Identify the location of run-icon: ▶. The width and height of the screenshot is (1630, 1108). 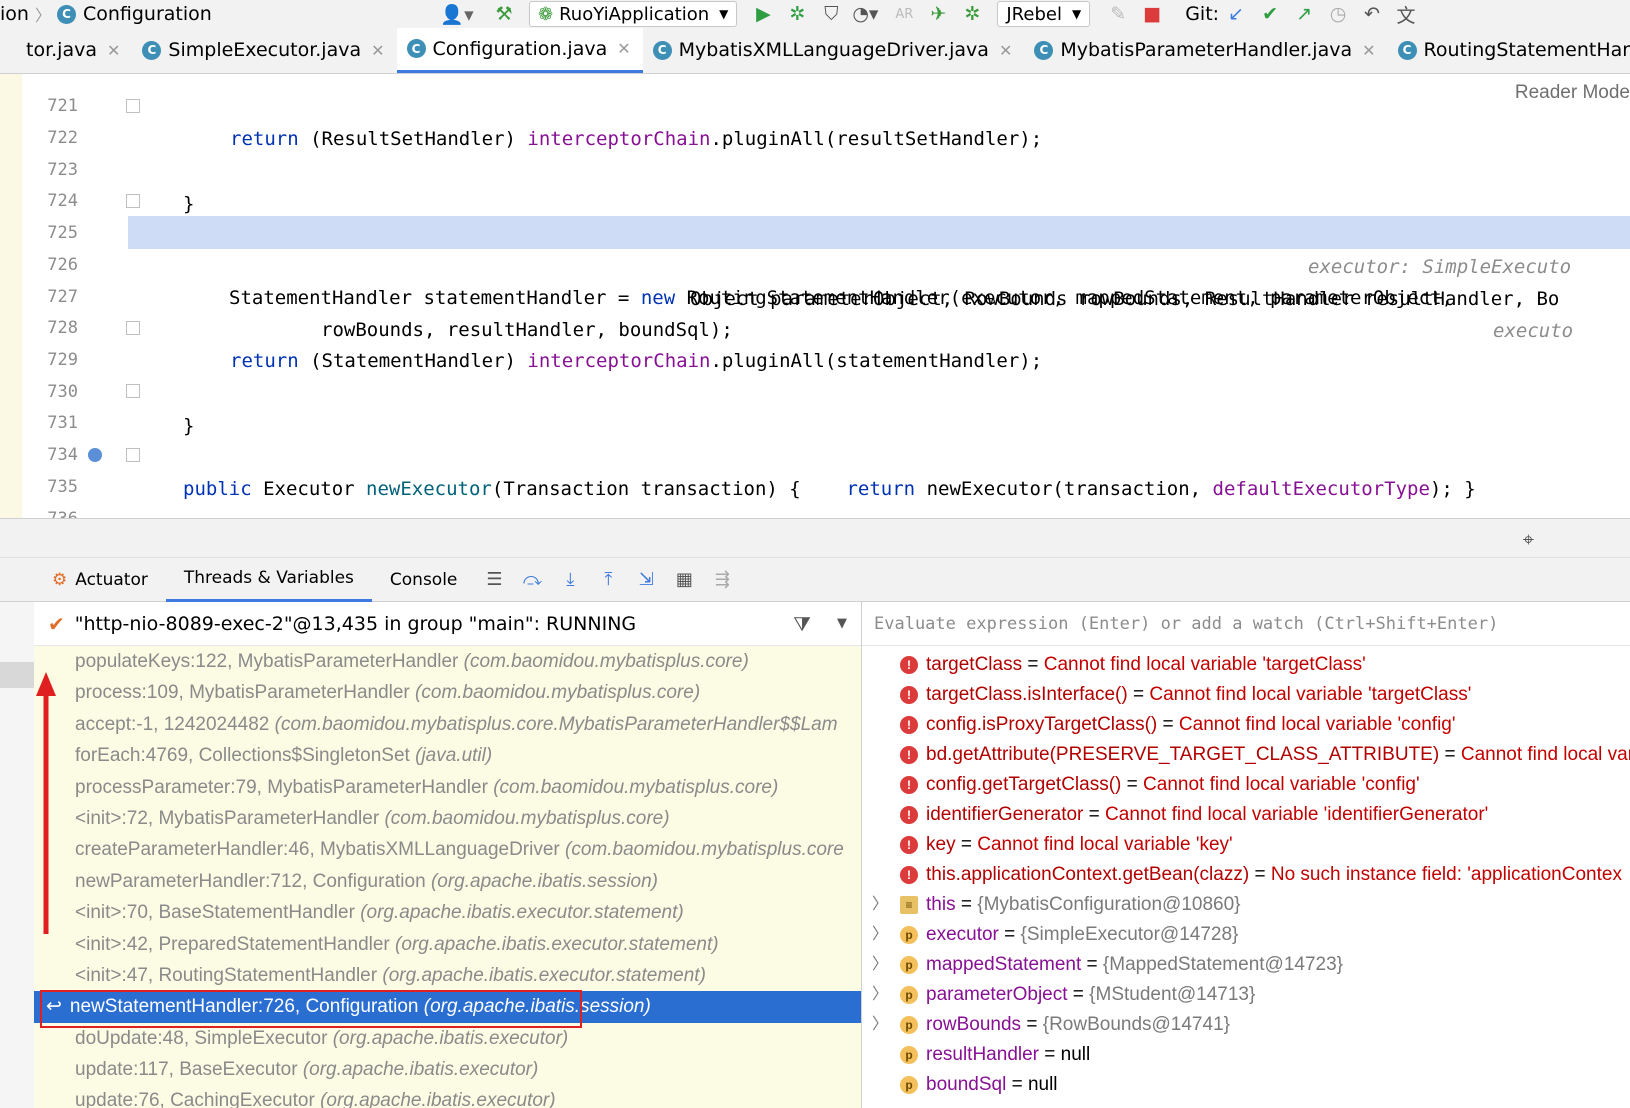
(763, 14).